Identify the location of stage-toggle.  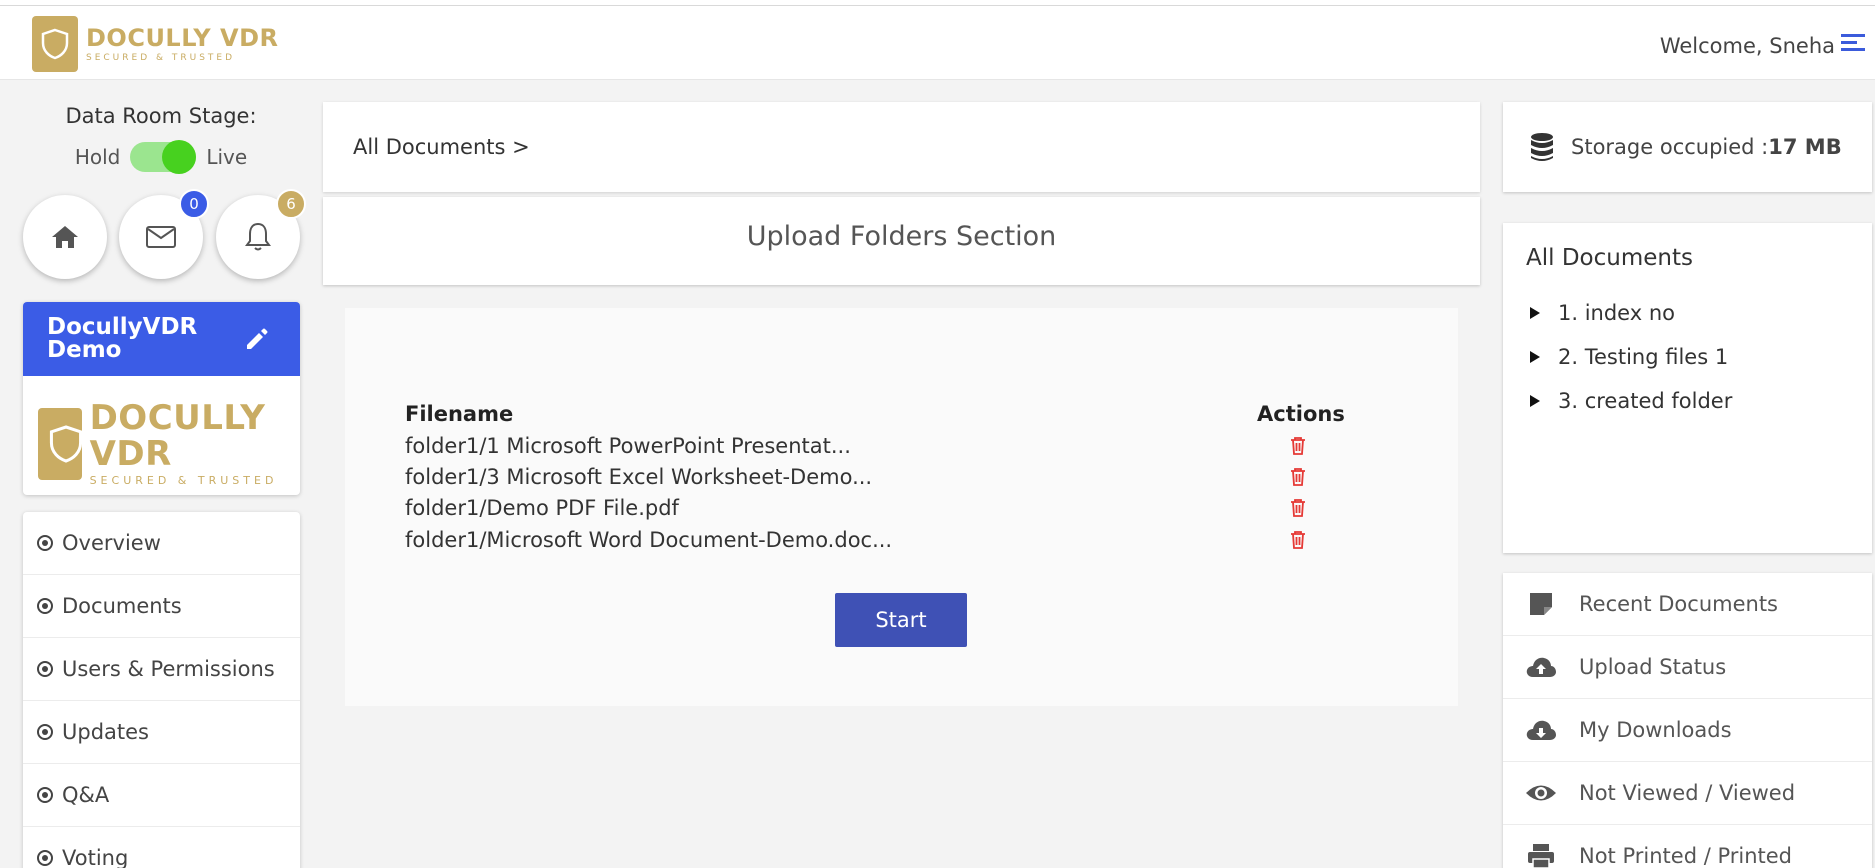
(163, 157).